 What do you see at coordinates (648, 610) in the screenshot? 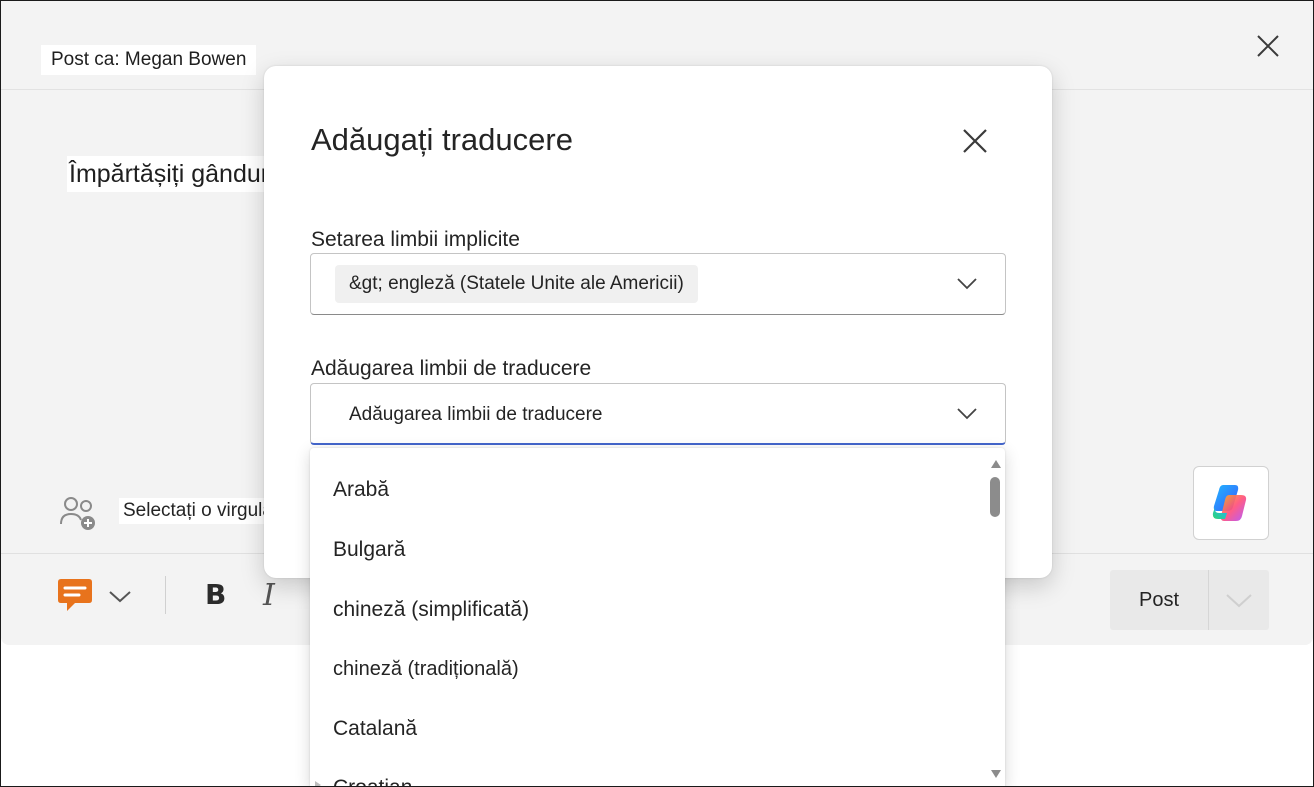
I see `language-option: chineză (simplificată)` at bounding box center [648, 610].